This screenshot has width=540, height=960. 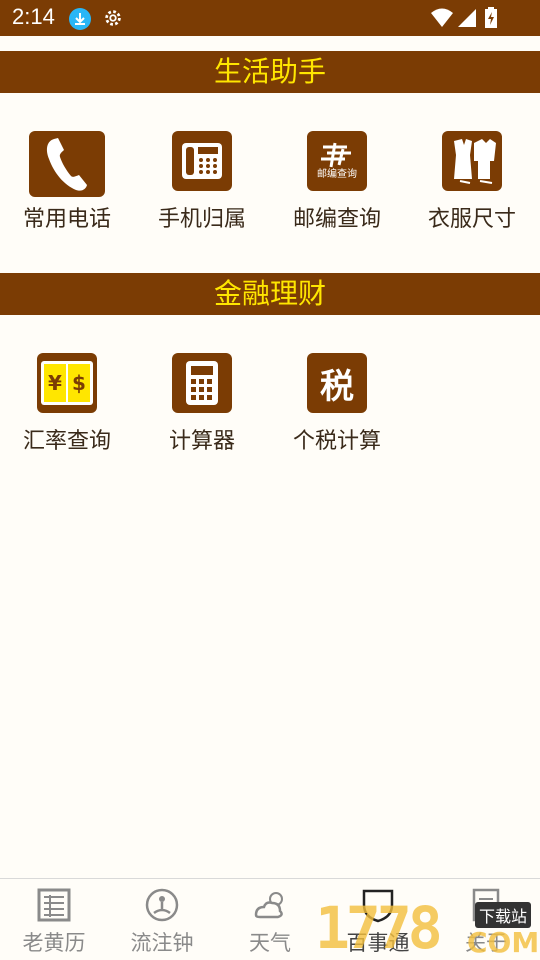 I want to click on nav-label: 流注钟, so click(x=162, y=943).